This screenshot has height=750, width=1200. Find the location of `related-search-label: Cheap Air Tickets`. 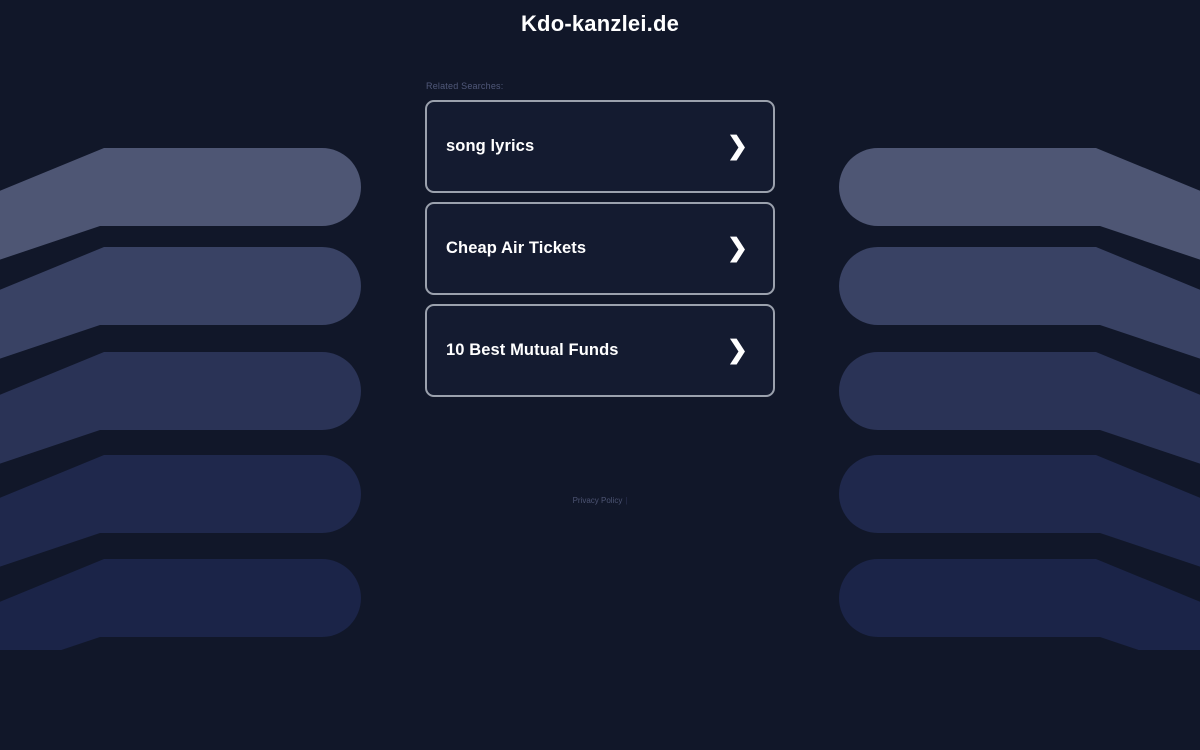

related-search-label: Cheap Air Tickets is located at coordinates (516, 248).